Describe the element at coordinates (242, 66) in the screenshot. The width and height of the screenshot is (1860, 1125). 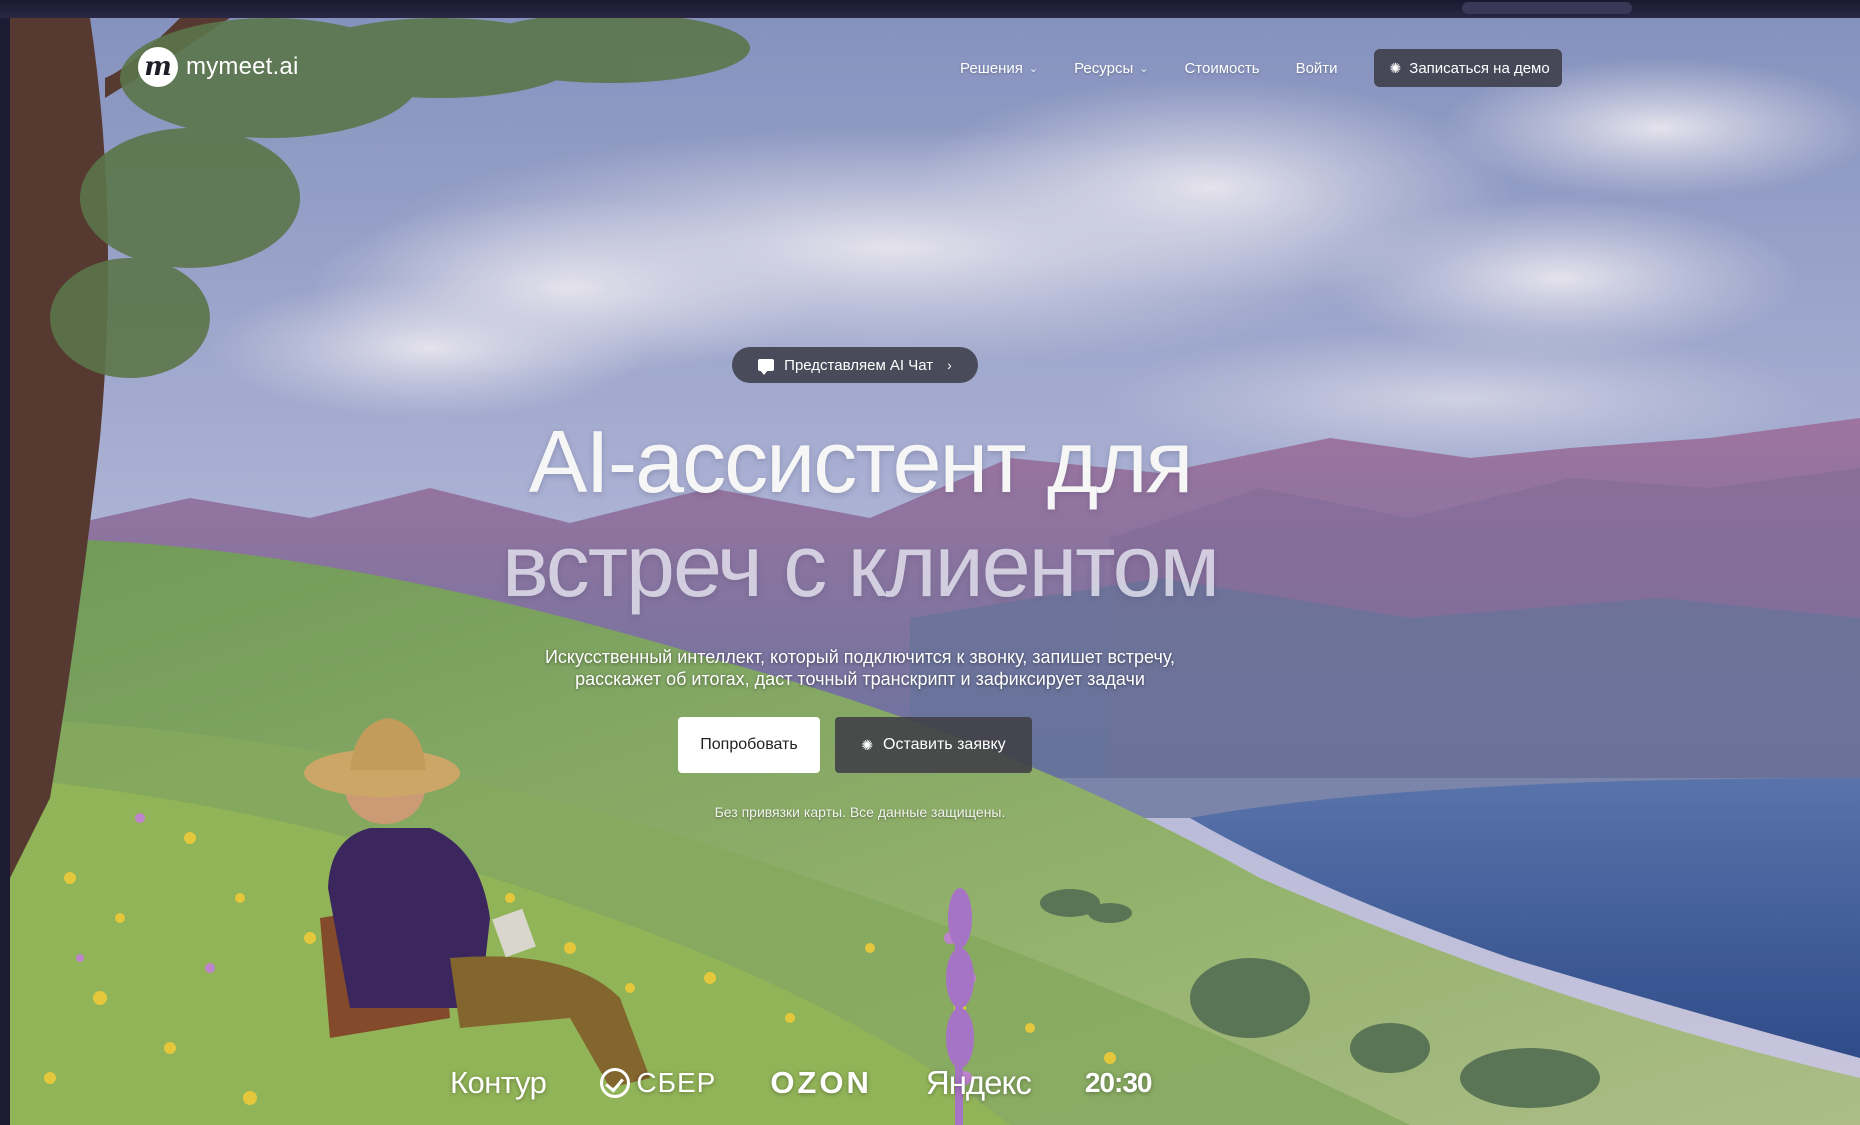
I see `logo-text: mymeet.ai` at that location.